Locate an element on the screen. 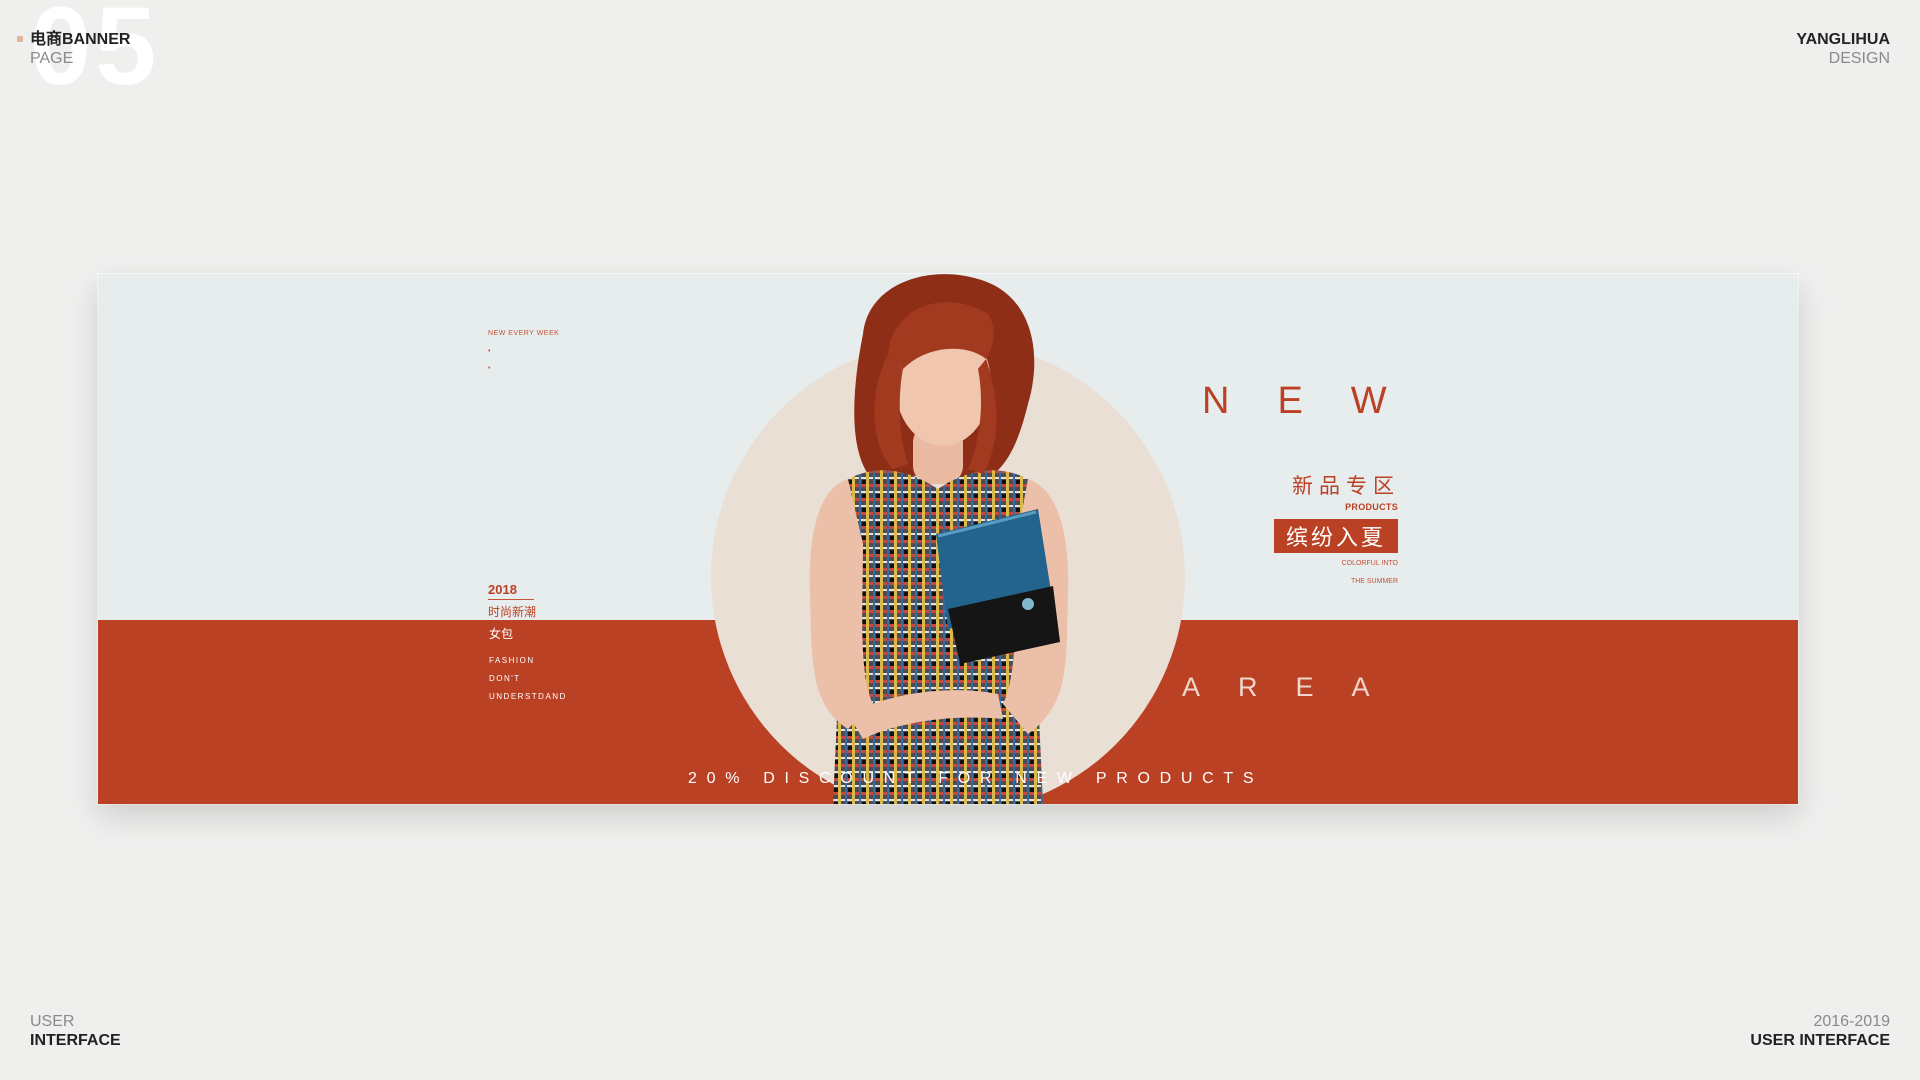 This screenshot has height=1080, width=1920. colorful-line: THE SUMMER is located at coordinates (1374, 581).